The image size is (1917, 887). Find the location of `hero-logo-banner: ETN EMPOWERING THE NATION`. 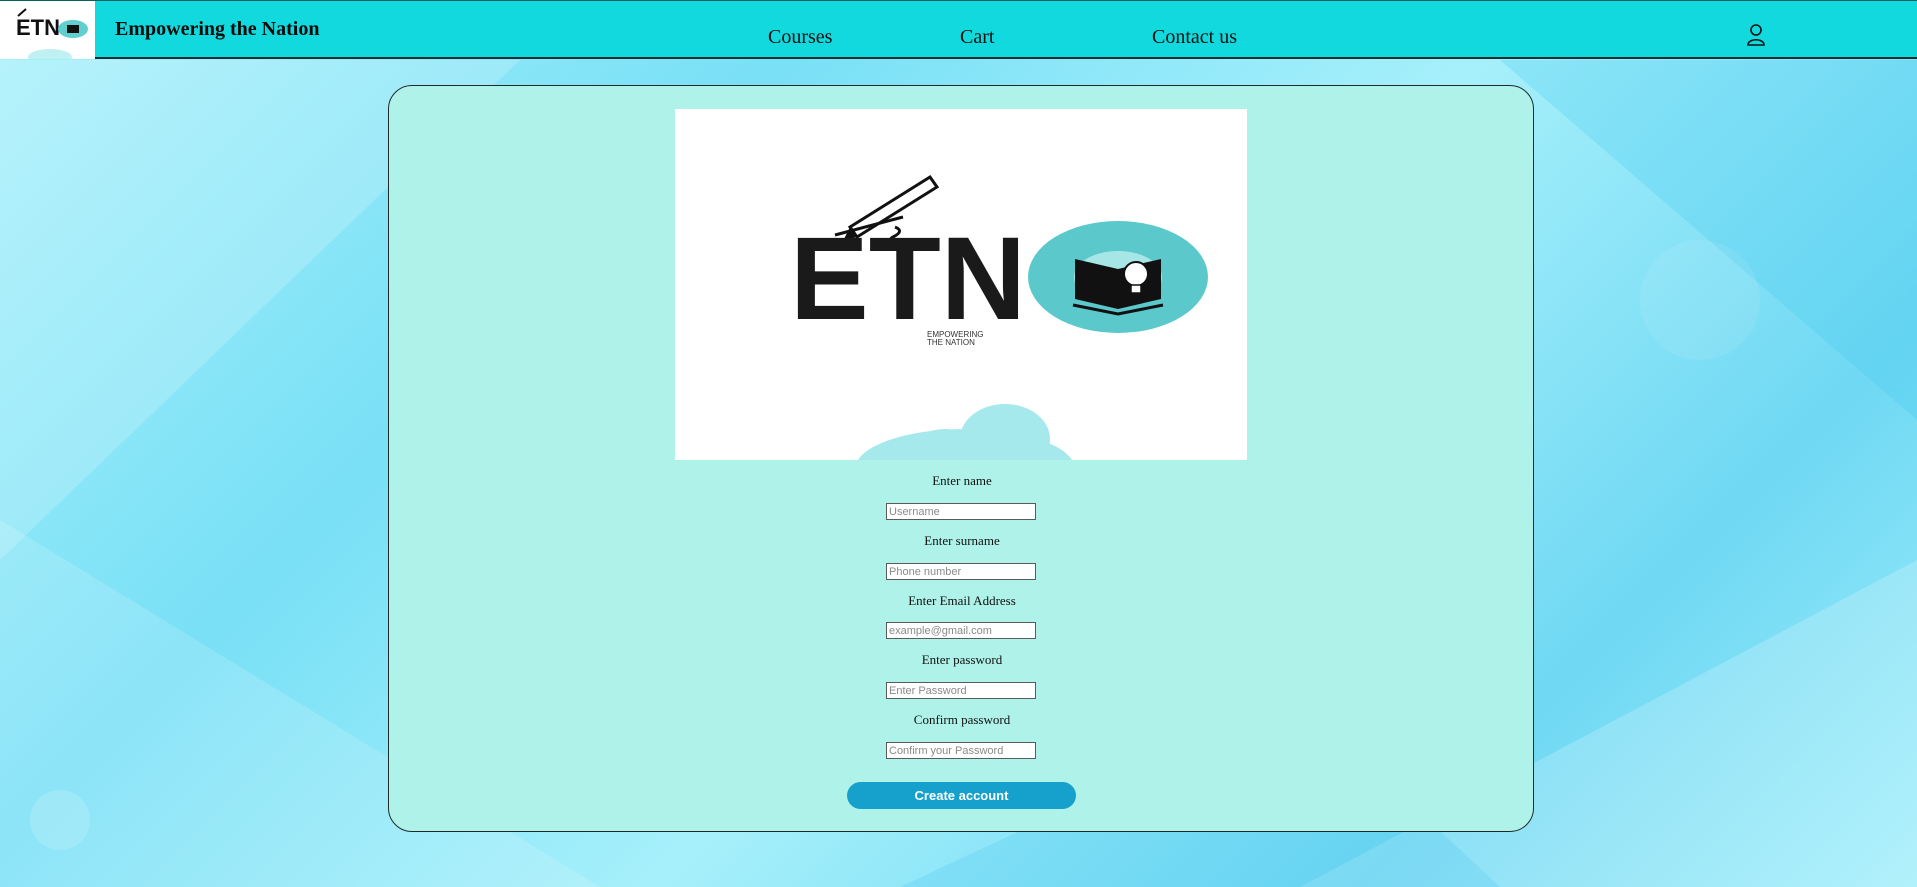

hero-logo-banner: ETN EMPOWERING THE NATION is located at coordinates (961, 284).